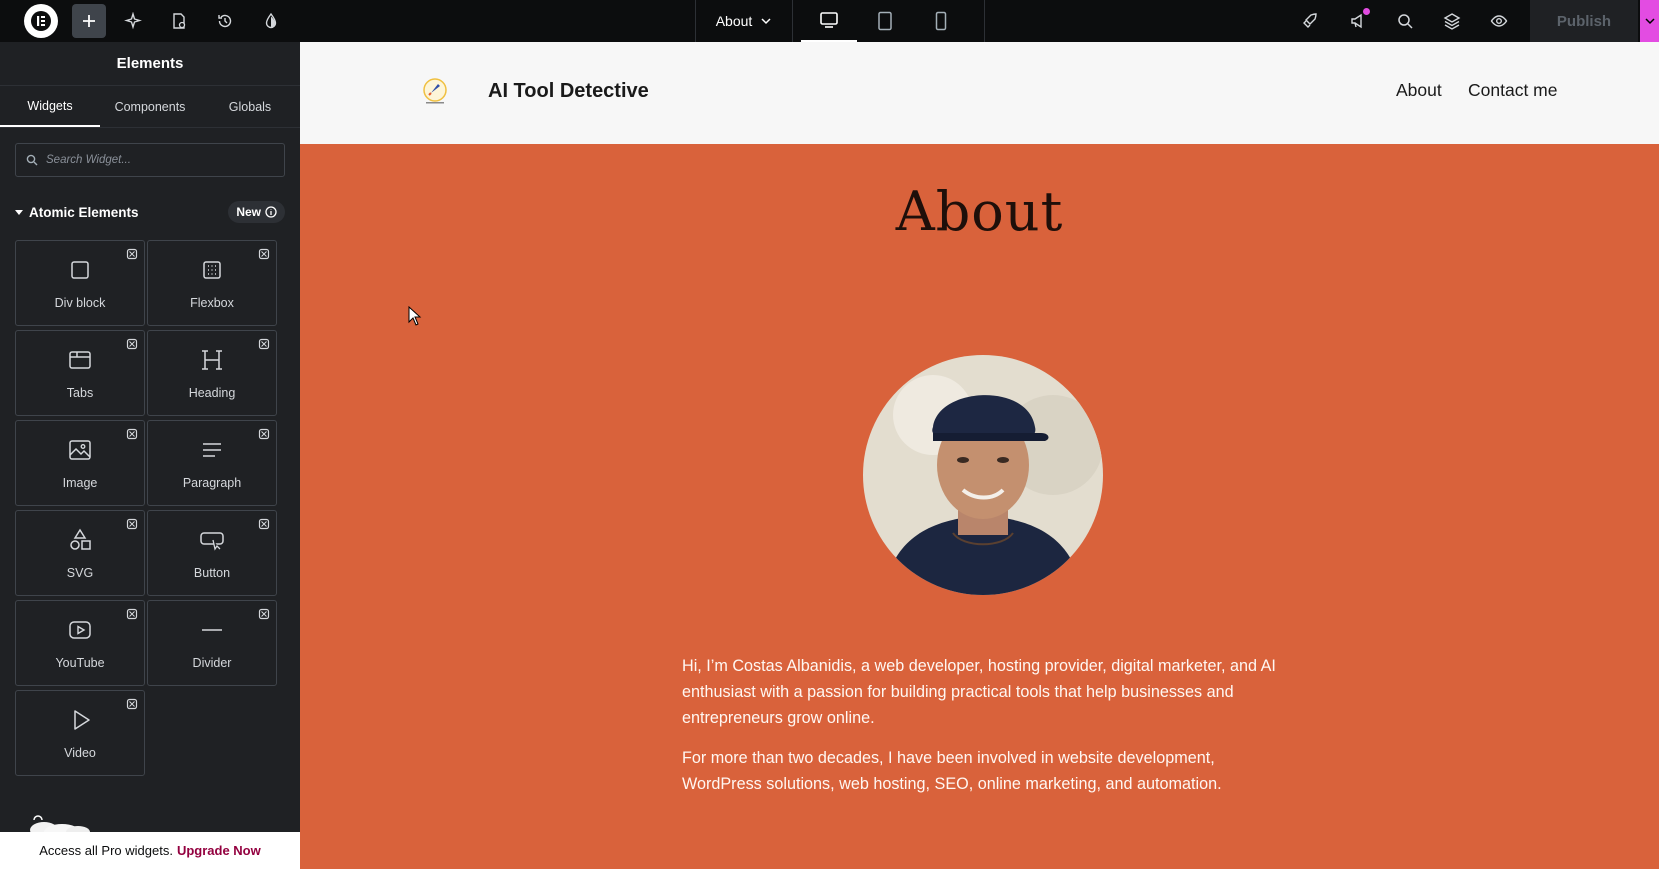 The image size is (1659, 869). Describe the element at coordinates (50, 106) in the screenshot. I see `tab-widgets: Widgets` at that location.